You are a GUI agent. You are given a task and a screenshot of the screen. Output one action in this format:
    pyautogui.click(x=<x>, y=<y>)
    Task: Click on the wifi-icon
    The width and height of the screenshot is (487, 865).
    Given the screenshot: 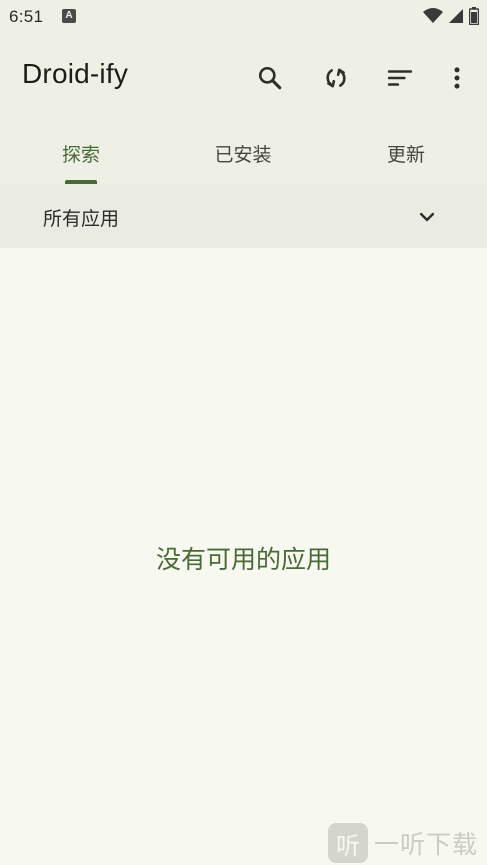 What is the action you would take?
    pyautogui.click(x=433, y=15)
    